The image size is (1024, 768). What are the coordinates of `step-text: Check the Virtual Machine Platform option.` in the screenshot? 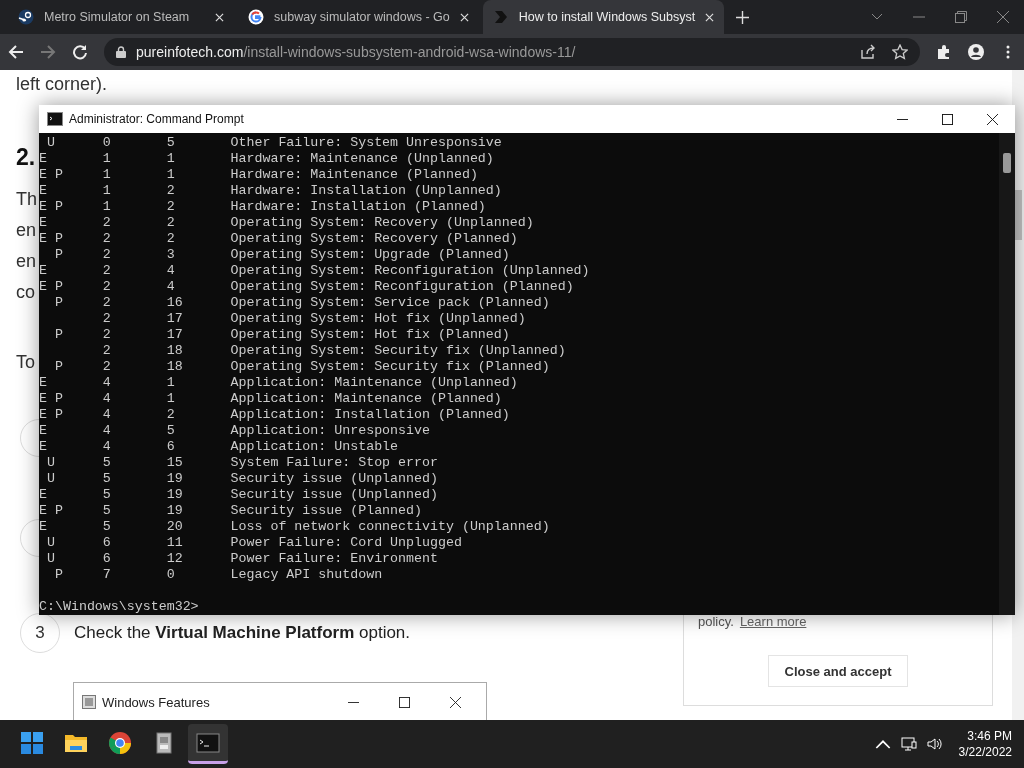 It's located at (242, 633).